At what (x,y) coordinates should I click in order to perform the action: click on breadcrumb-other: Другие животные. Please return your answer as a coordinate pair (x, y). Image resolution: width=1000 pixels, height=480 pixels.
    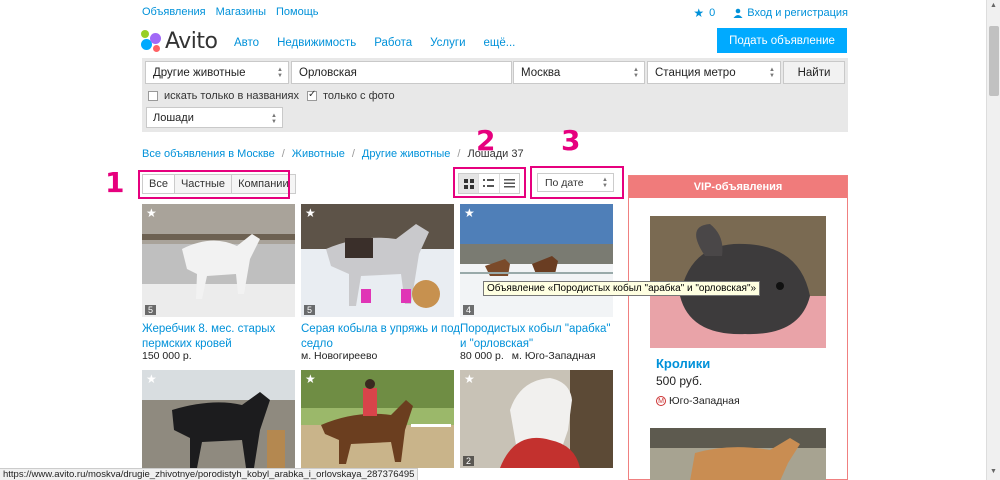
    Looking at the image, I should click on (406, 154).